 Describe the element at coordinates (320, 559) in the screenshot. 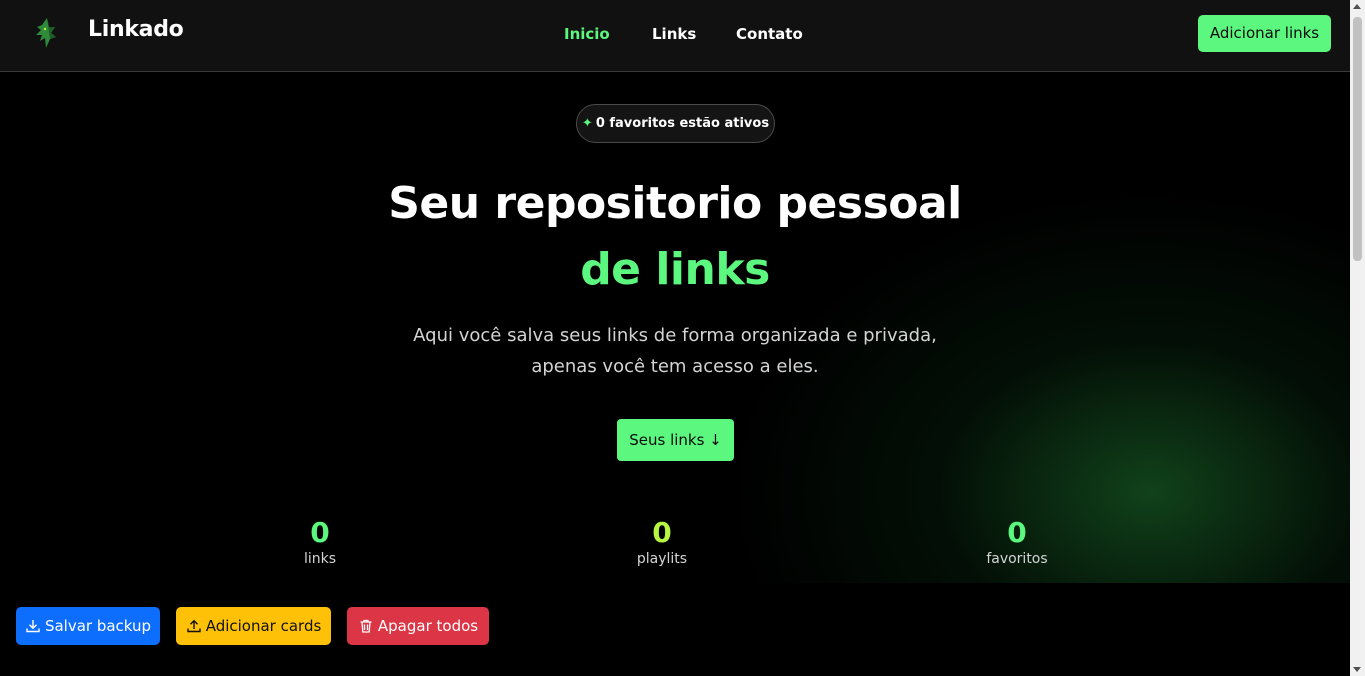

I see `stat-links-label: links` at that location.